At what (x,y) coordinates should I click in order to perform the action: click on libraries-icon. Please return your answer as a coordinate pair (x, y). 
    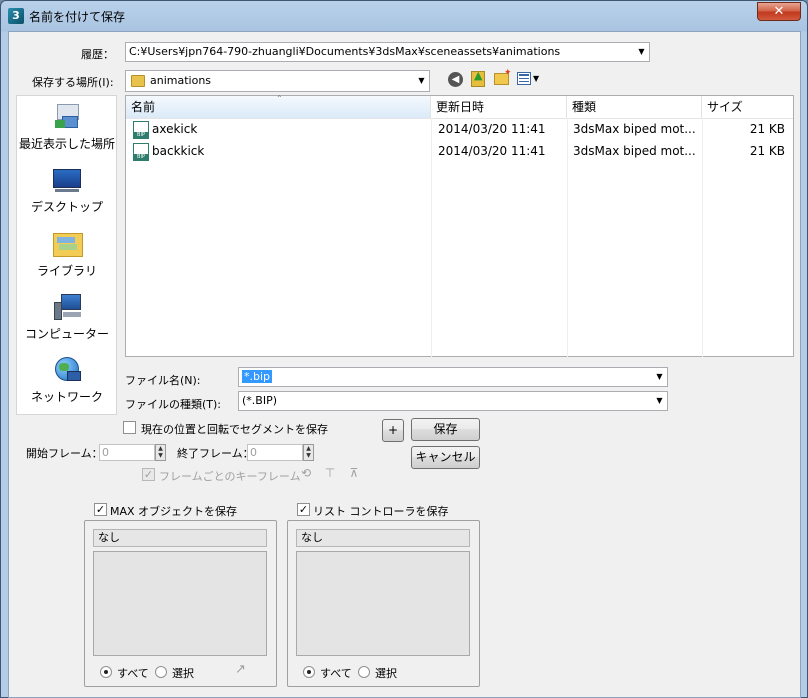
    Looking at the image, I should click on (67, 244).